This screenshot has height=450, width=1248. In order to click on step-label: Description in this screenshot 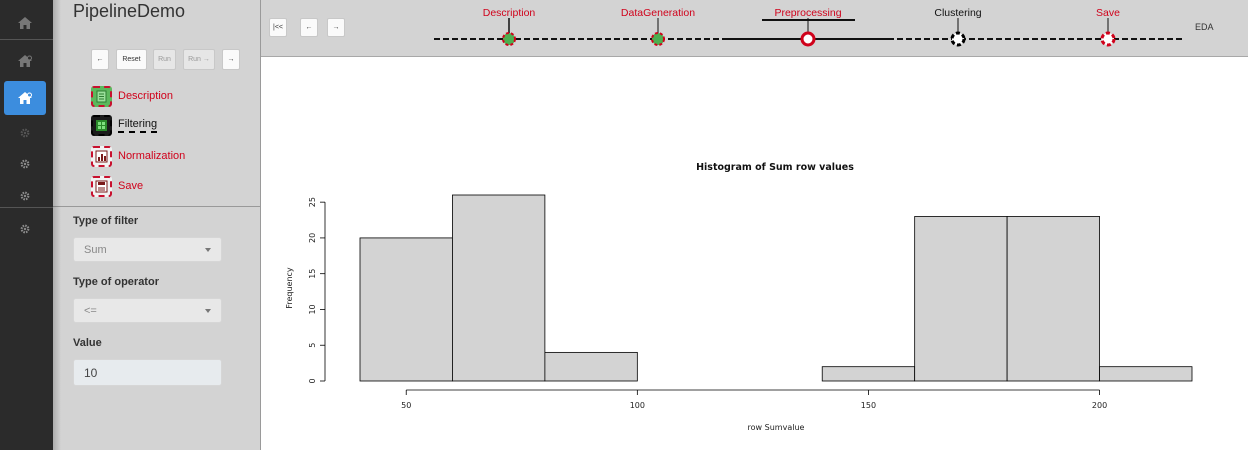, I will do `click(146, 96)`.